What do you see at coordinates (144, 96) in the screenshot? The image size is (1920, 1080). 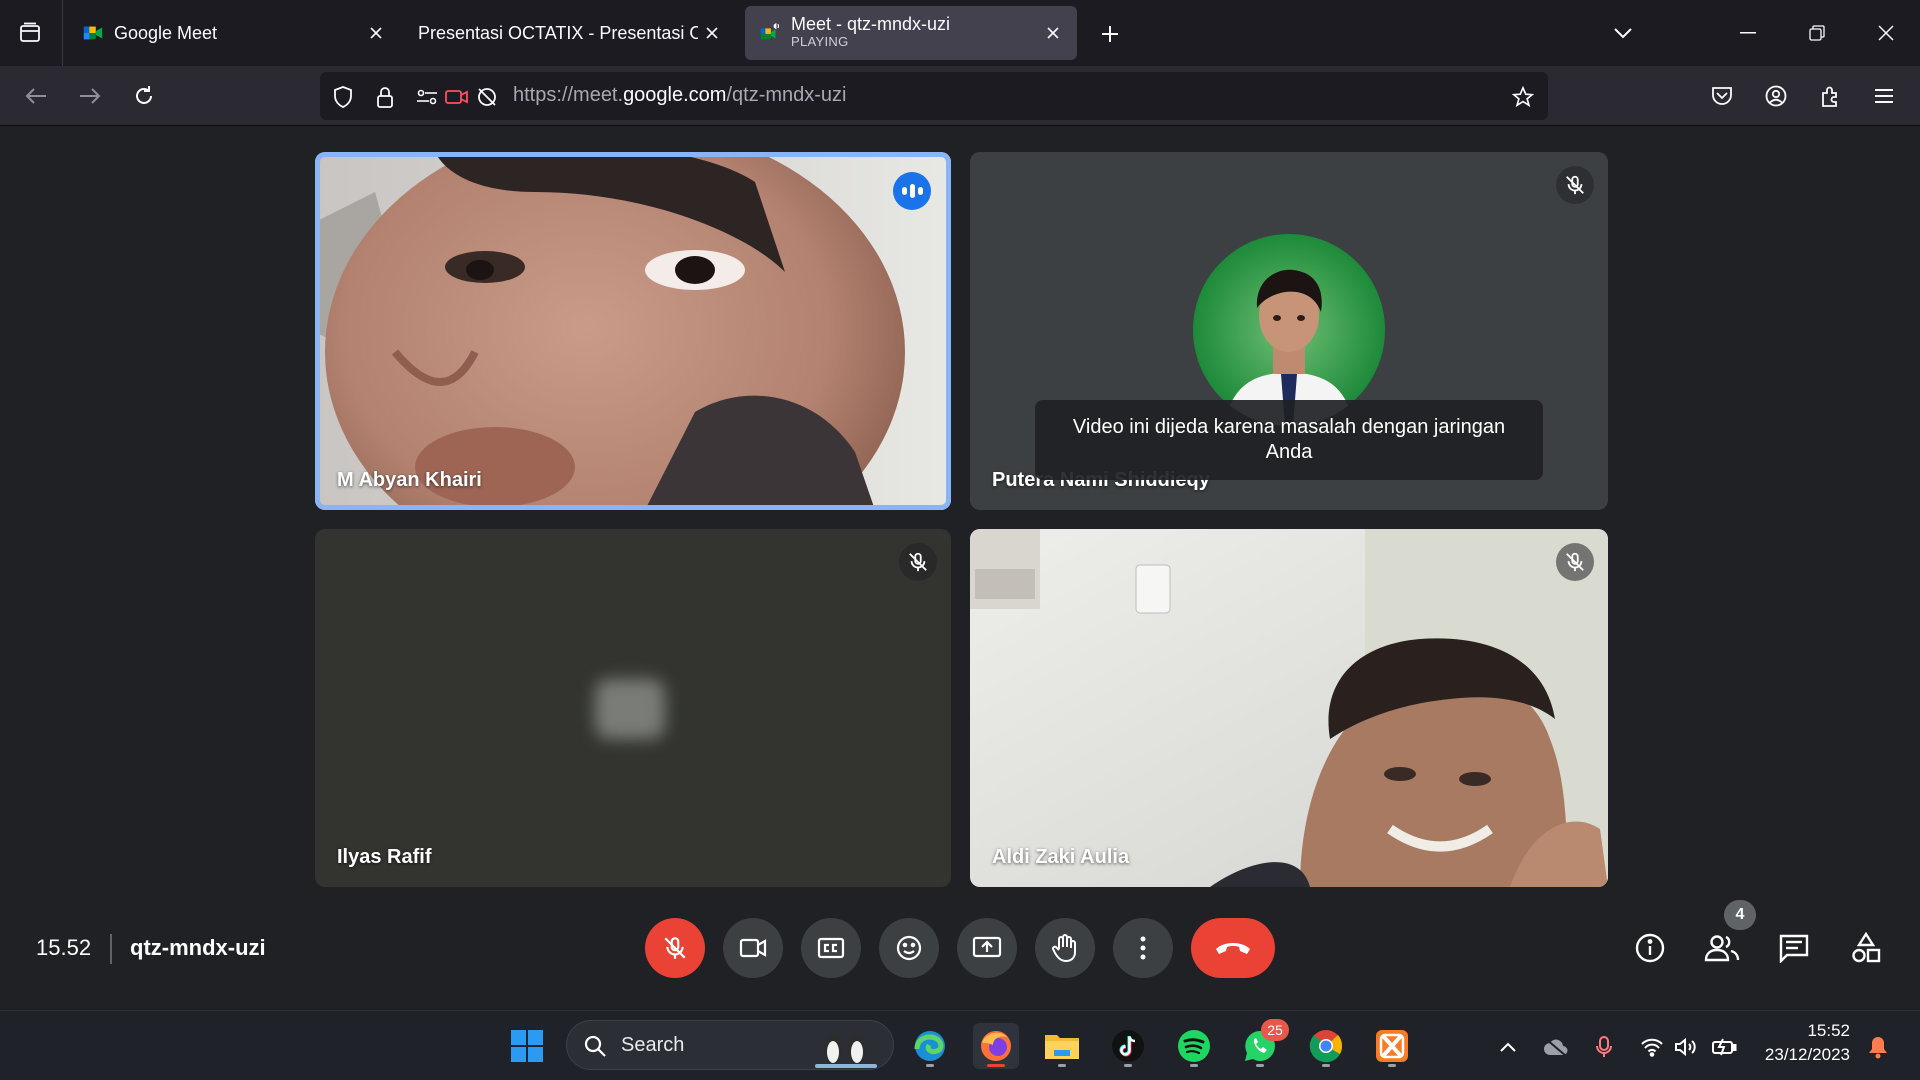 I see `reload-icon` at bounding box center [144, 96].